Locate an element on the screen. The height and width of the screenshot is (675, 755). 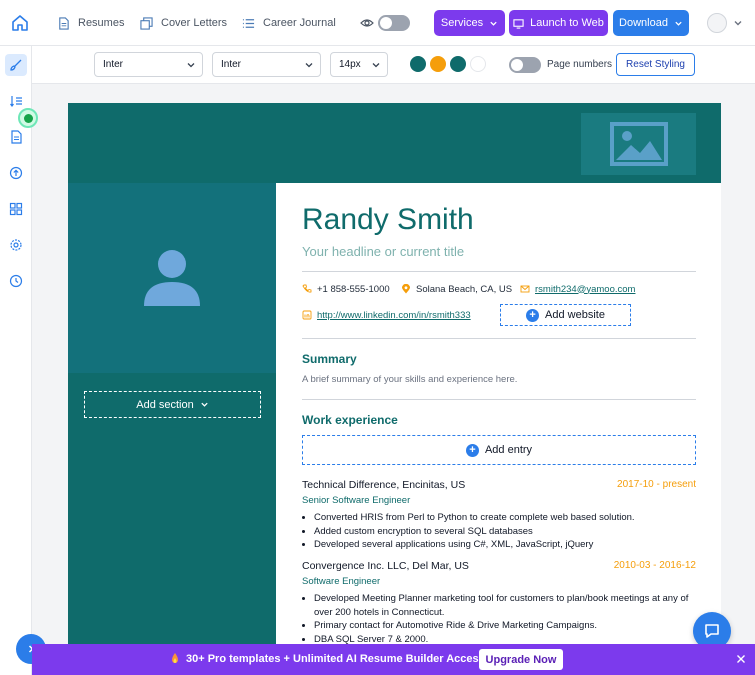
map-pin-icon is located at coordinates (406, 289).